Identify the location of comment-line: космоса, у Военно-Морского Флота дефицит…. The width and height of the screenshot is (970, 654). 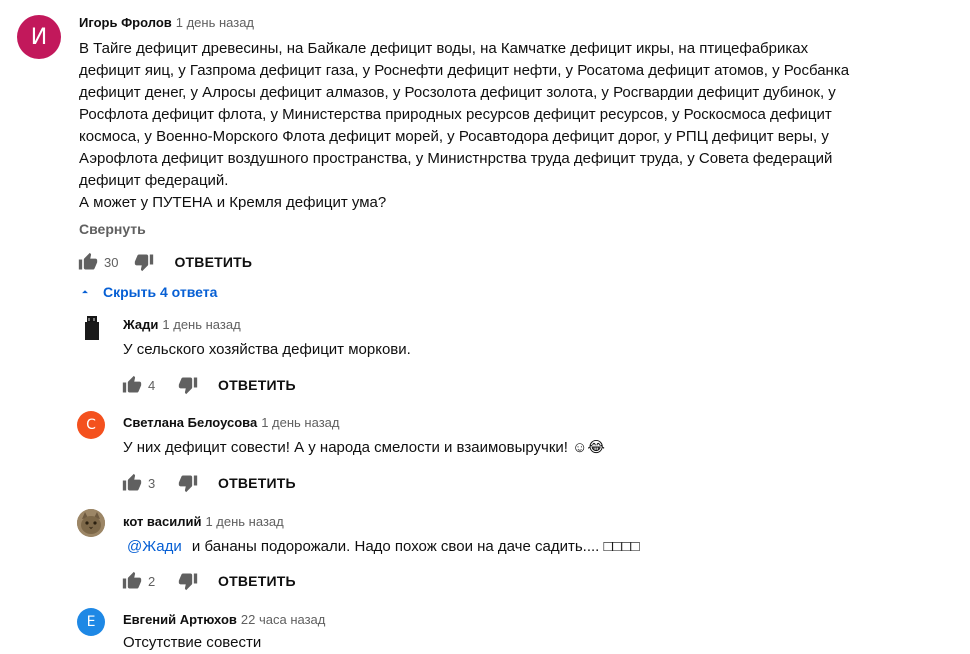
(454, 136).